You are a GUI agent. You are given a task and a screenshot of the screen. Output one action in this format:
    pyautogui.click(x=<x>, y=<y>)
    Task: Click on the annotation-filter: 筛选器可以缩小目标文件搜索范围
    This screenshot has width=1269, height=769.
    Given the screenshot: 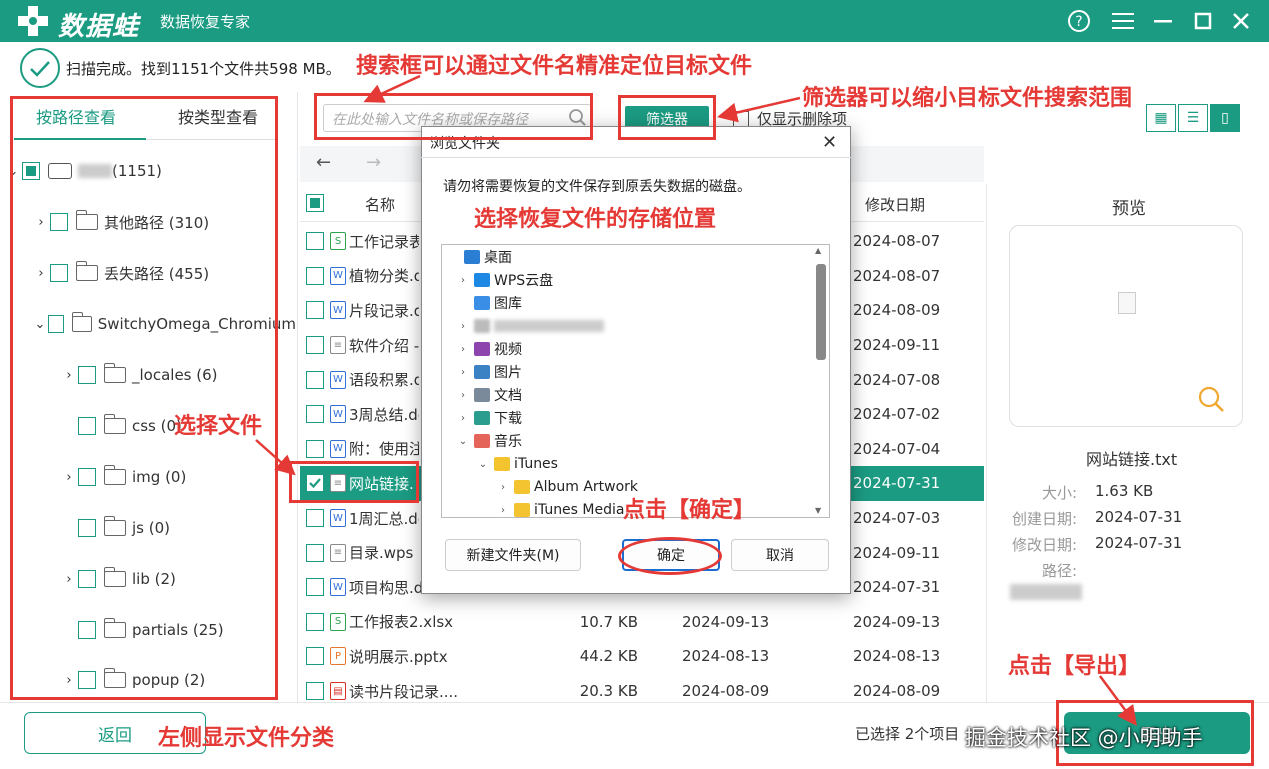 What is the action you would take?
    pyautogui.click(x=967, y=98)
    